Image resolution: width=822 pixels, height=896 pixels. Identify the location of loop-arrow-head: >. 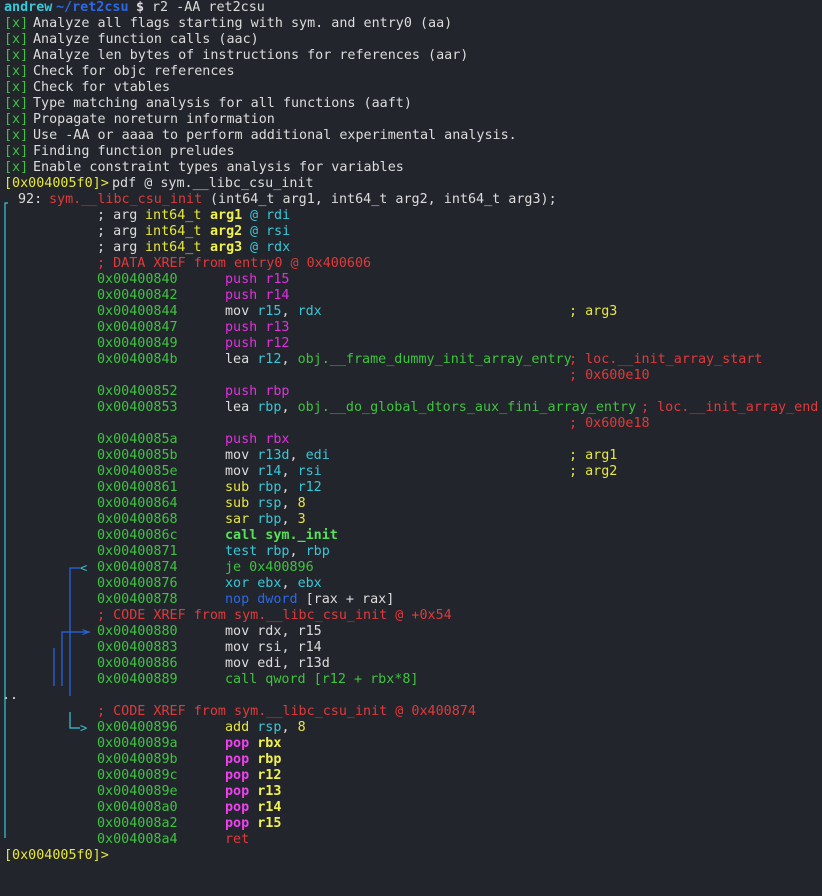
(85, 632).